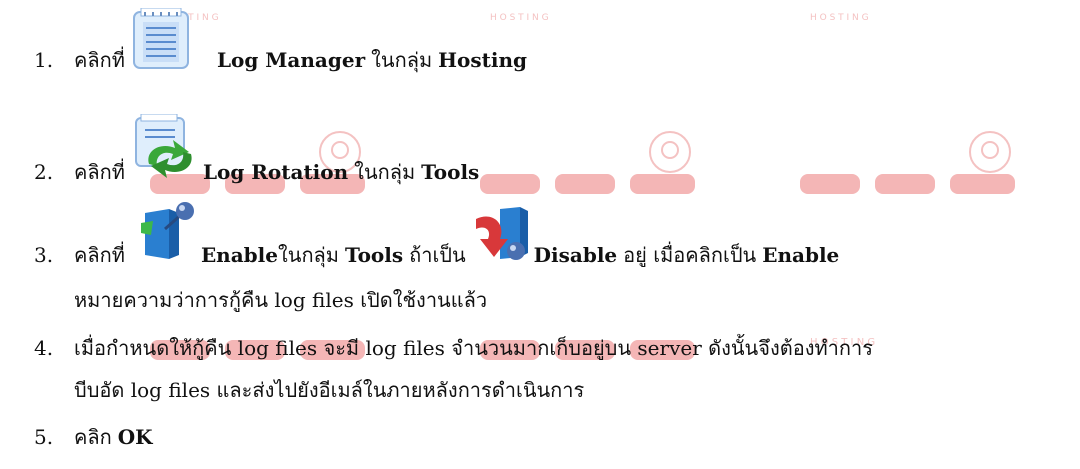  Describe the element at coordinates (93, 437) in the screenshot. I see `step-prefix: คลิก` at that location.